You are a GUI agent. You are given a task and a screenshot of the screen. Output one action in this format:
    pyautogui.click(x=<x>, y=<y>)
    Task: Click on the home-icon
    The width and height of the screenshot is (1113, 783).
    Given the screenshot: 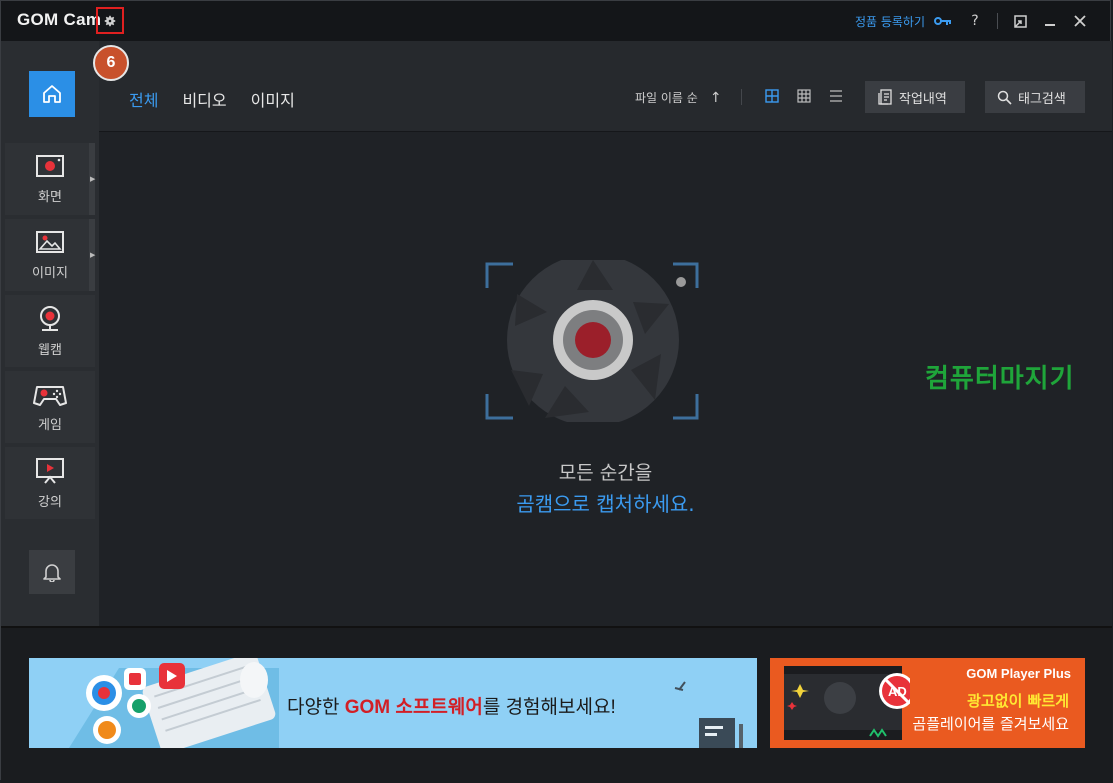 What is the action you would take?
    pyautogui.click(x=52, y=94)
    